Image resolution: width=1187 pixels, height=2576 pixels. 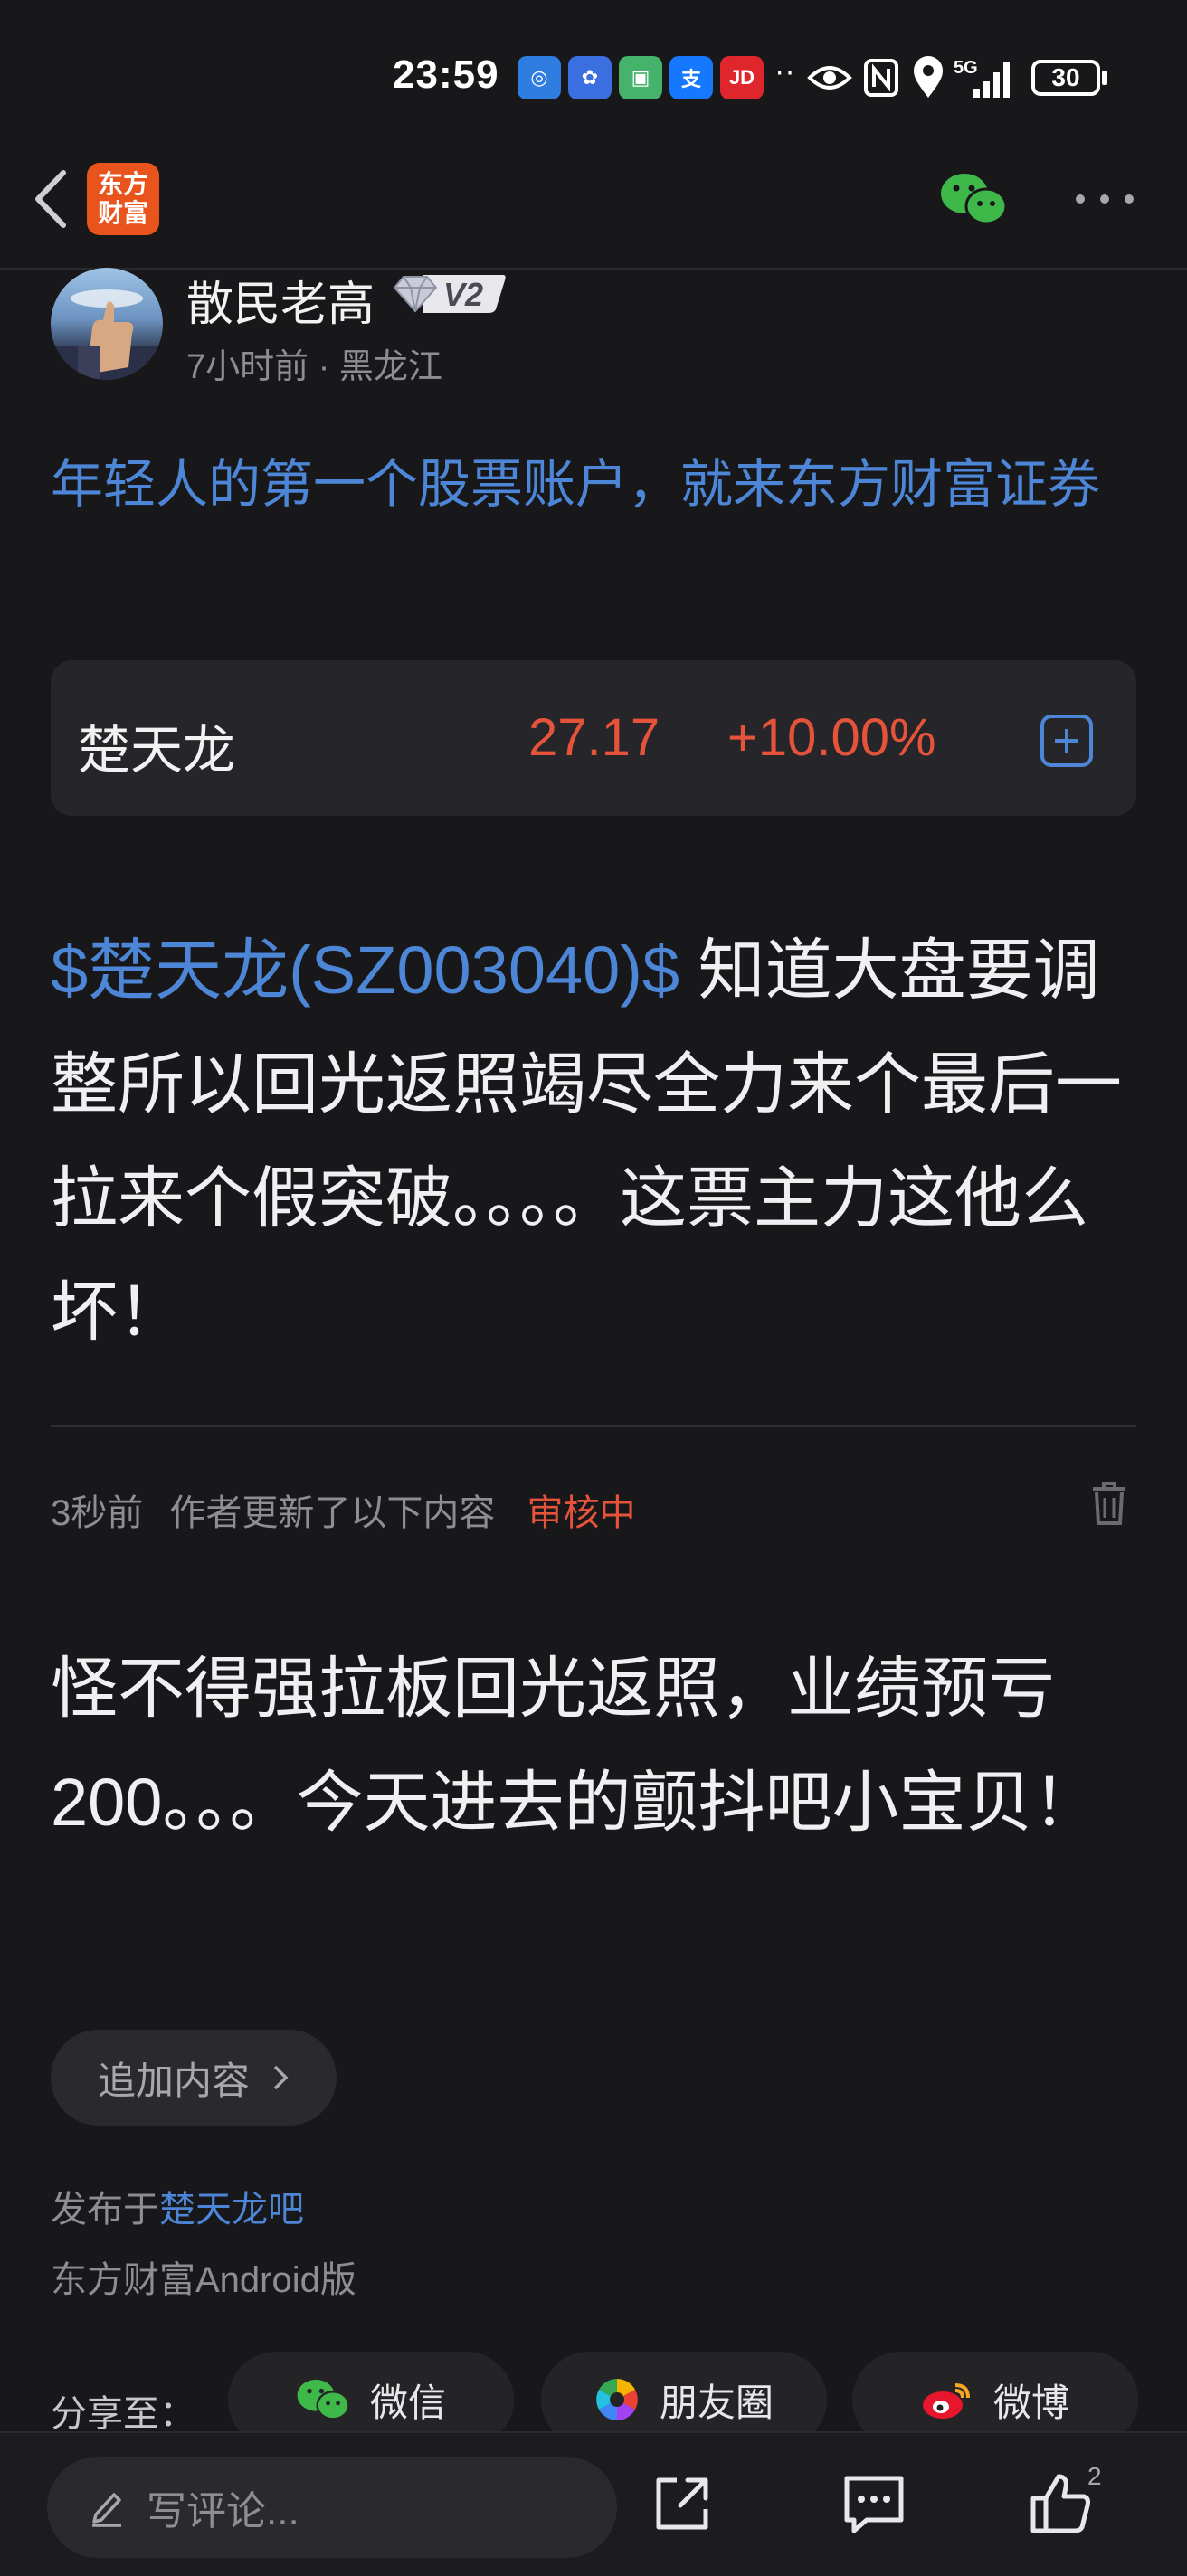 What do you see at coordinates (332, 1513) in the screenshot?
I see `update-label: 作者更新了以下内容` at bounding box center [332, 1513].